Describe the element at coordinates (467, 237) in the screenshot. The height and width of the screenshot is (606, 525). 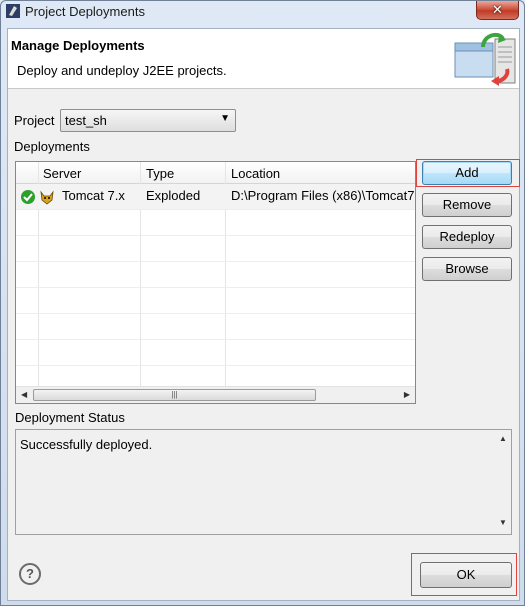
I see `redeploy-button: Redeploy` at that location.